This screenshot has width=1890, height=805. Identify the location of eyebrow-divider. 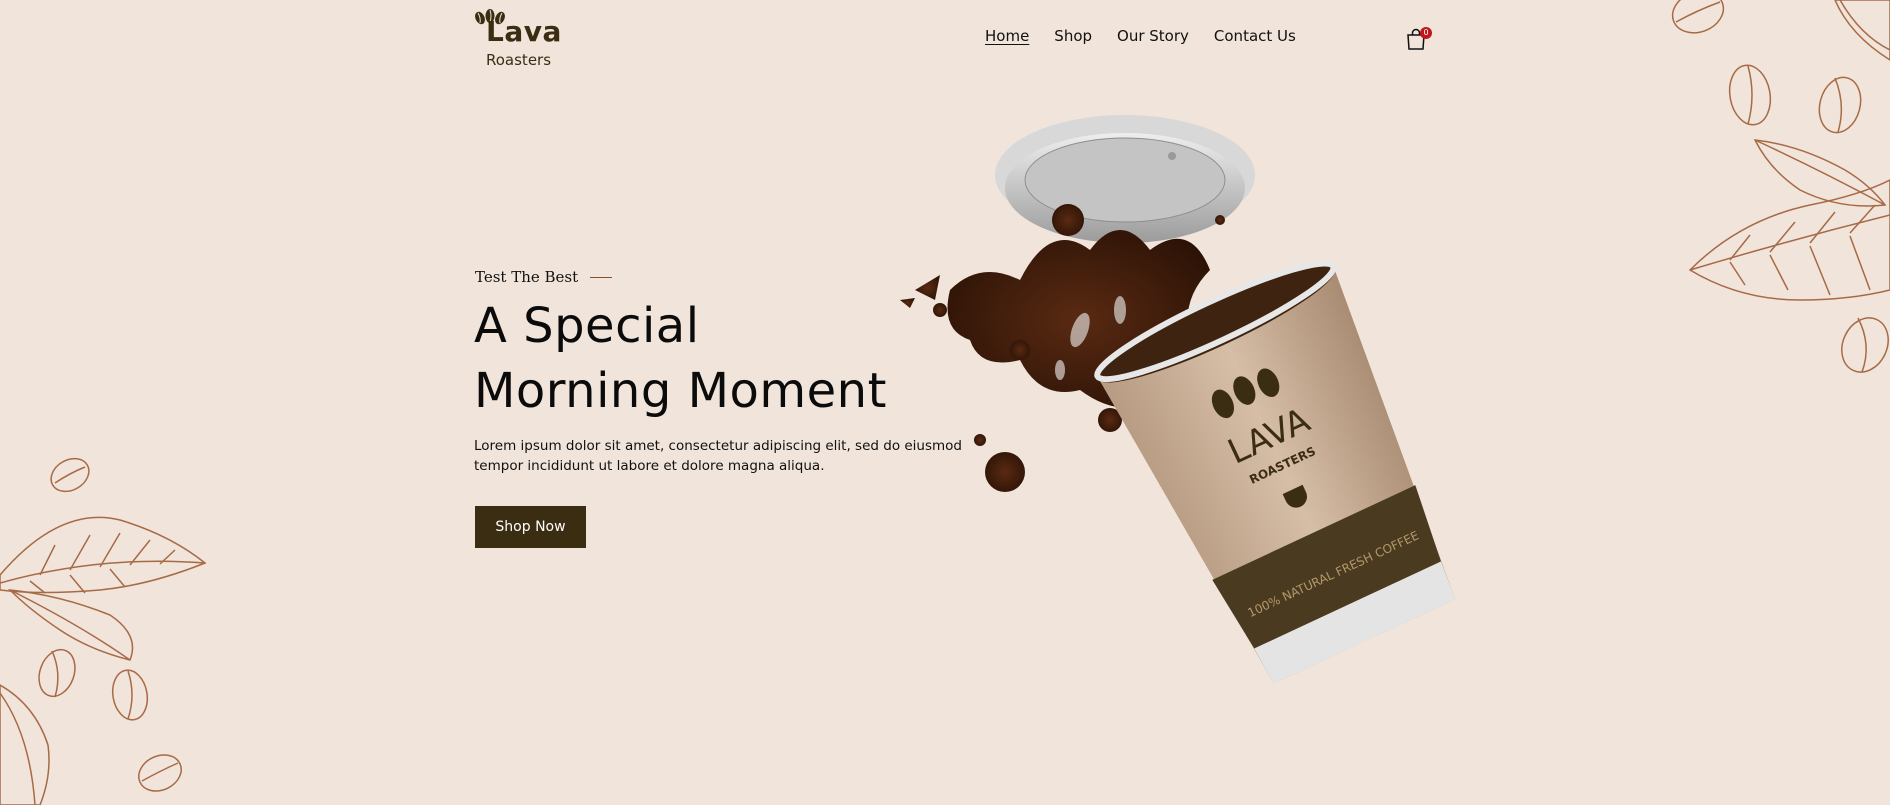
(601, 277).